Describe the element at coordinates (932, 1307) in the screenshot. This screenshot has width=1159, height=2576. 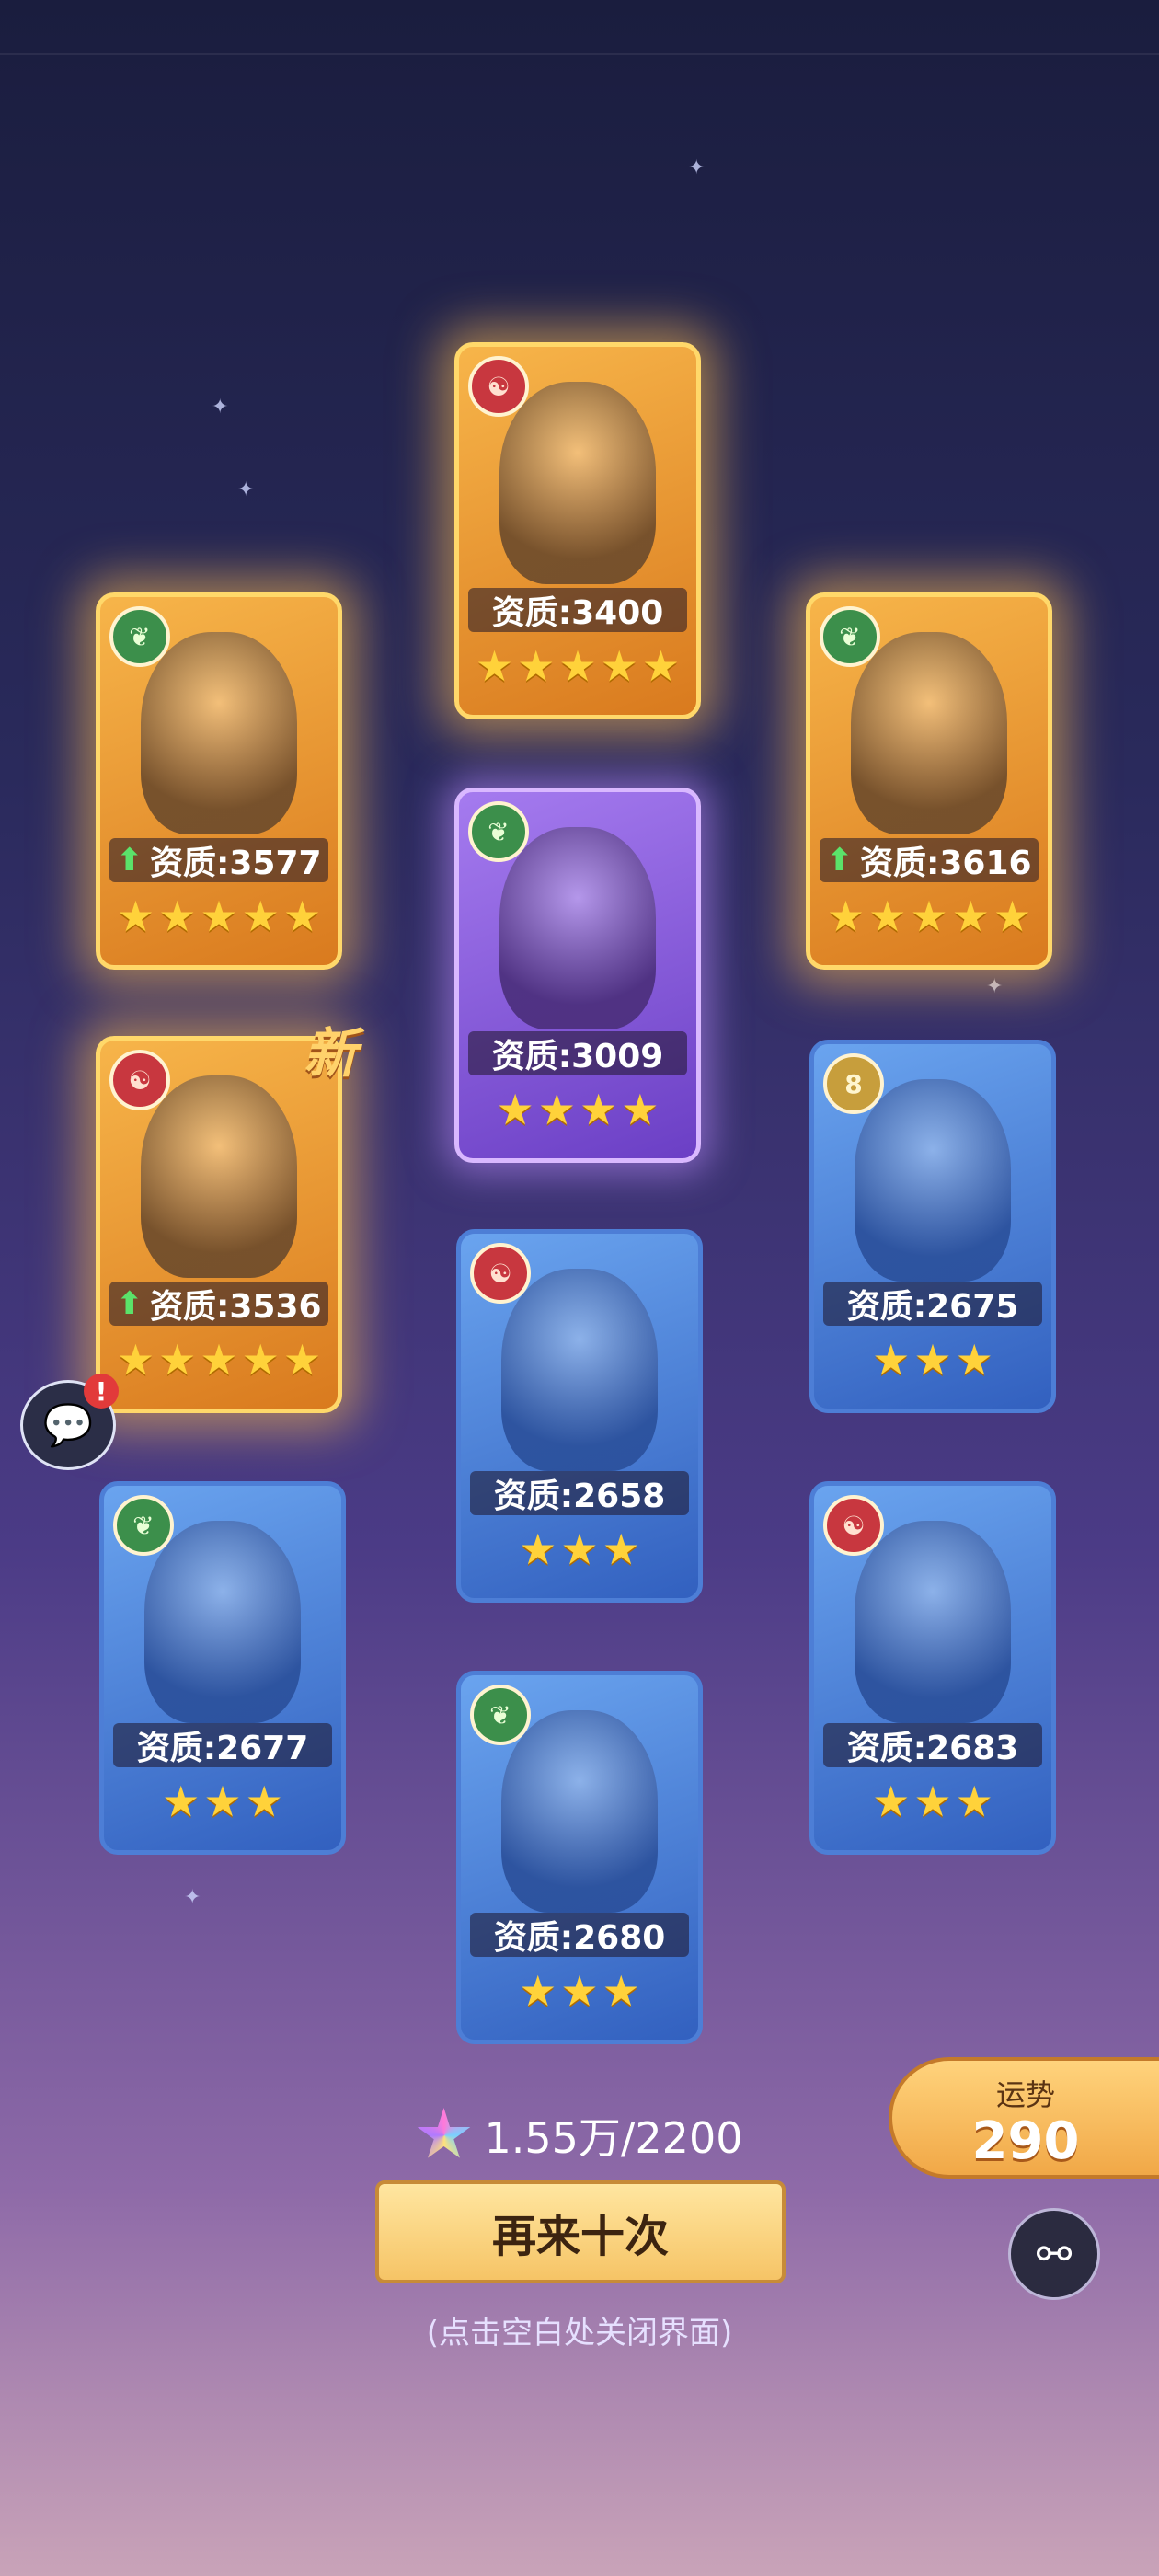
I see `aptitude-value: 资质:2675` at that location.